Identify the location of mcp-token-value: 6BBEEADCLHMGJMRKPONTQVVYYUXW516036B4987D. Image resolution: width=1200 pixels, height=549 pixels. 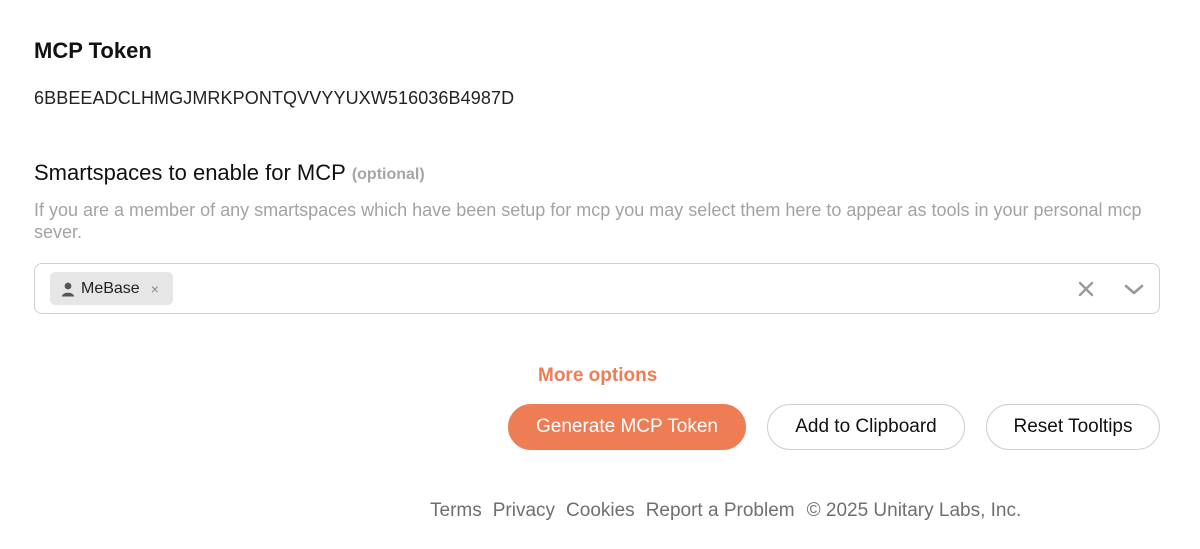
(274, 98).